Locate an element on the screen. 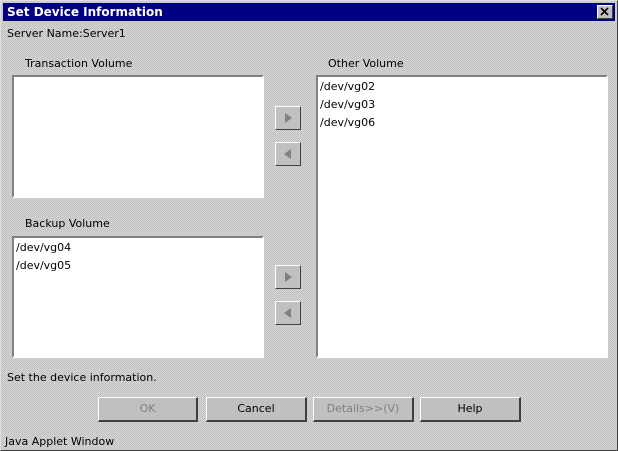  list-item: /dev/vg04 is located at coordinates (138, 248).